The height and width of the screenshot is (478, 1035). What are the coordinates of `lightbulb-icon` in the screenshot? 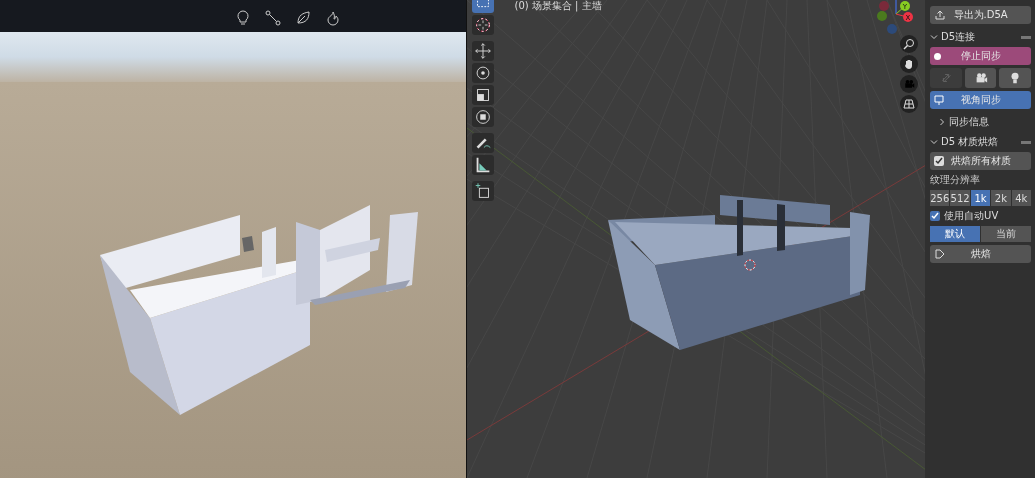 It's located at (242, 18).